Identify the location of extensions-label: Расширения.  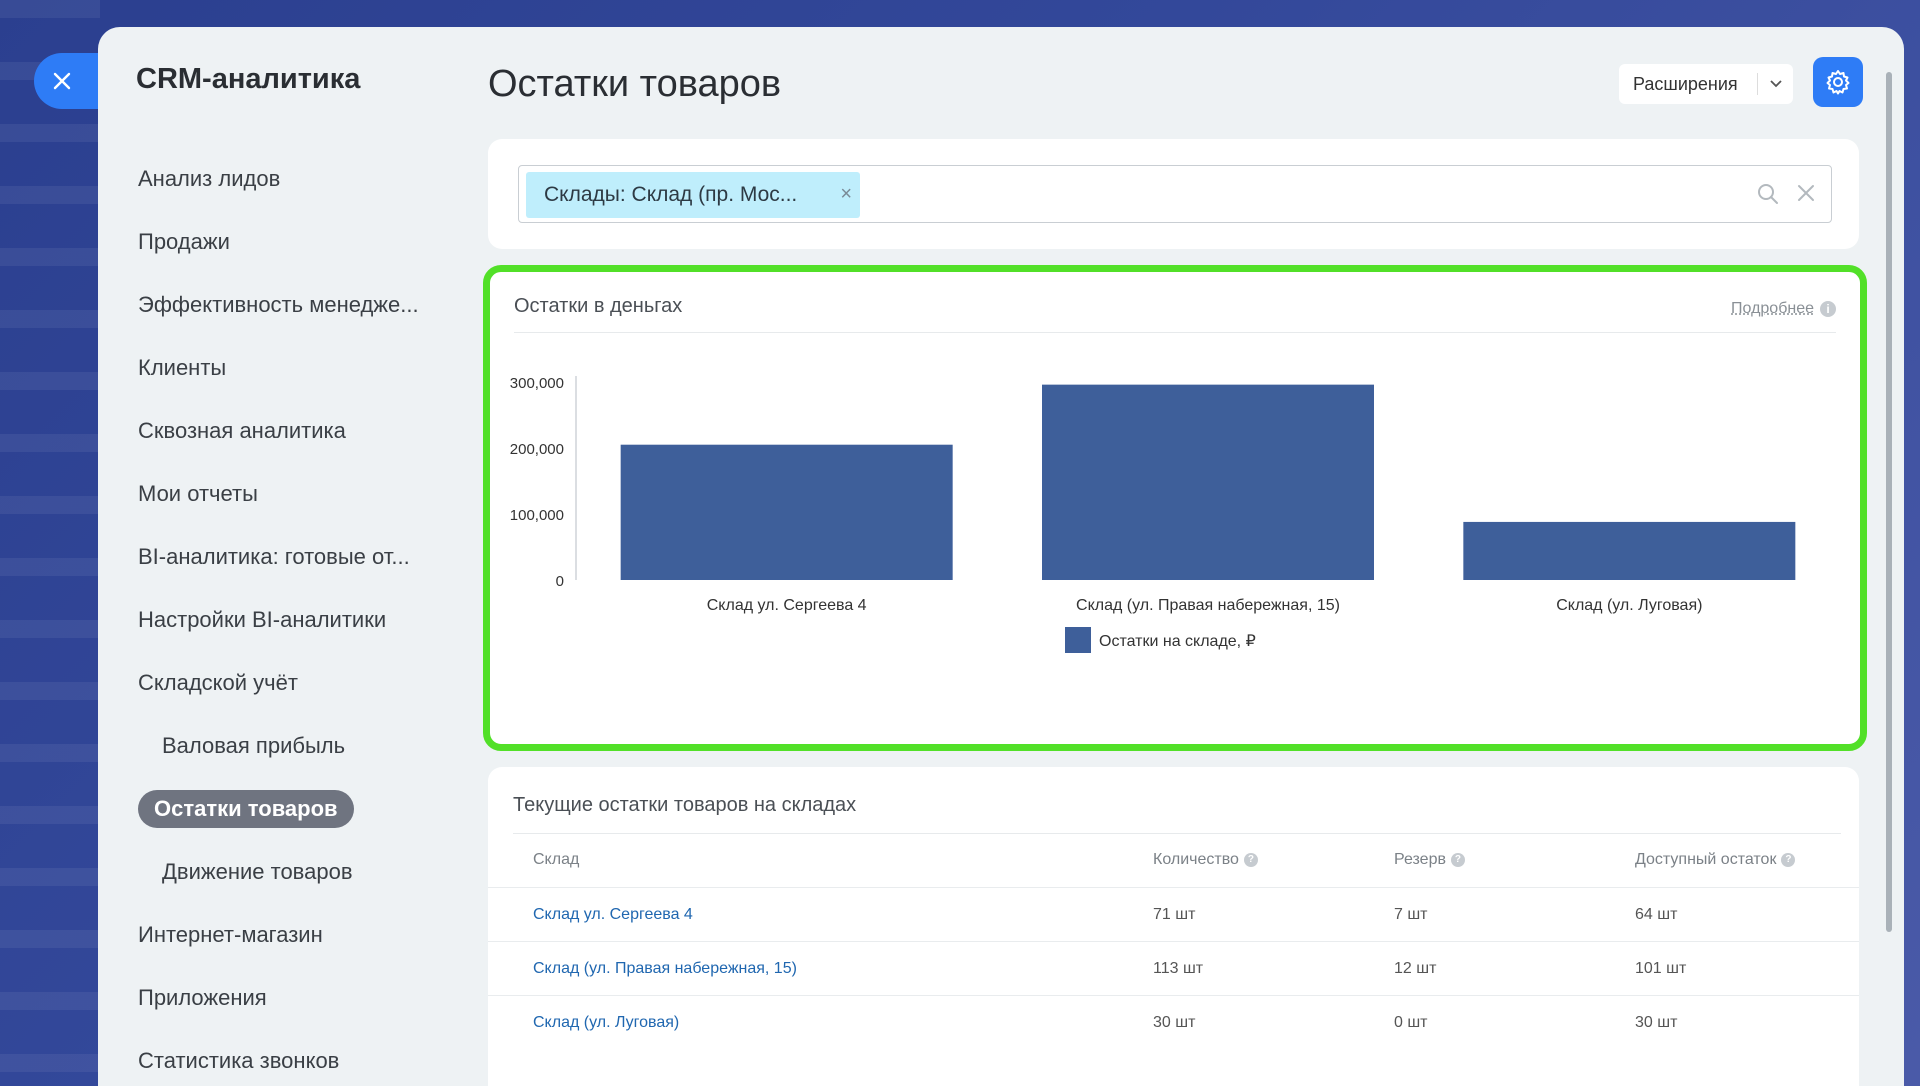
(1685, 83).